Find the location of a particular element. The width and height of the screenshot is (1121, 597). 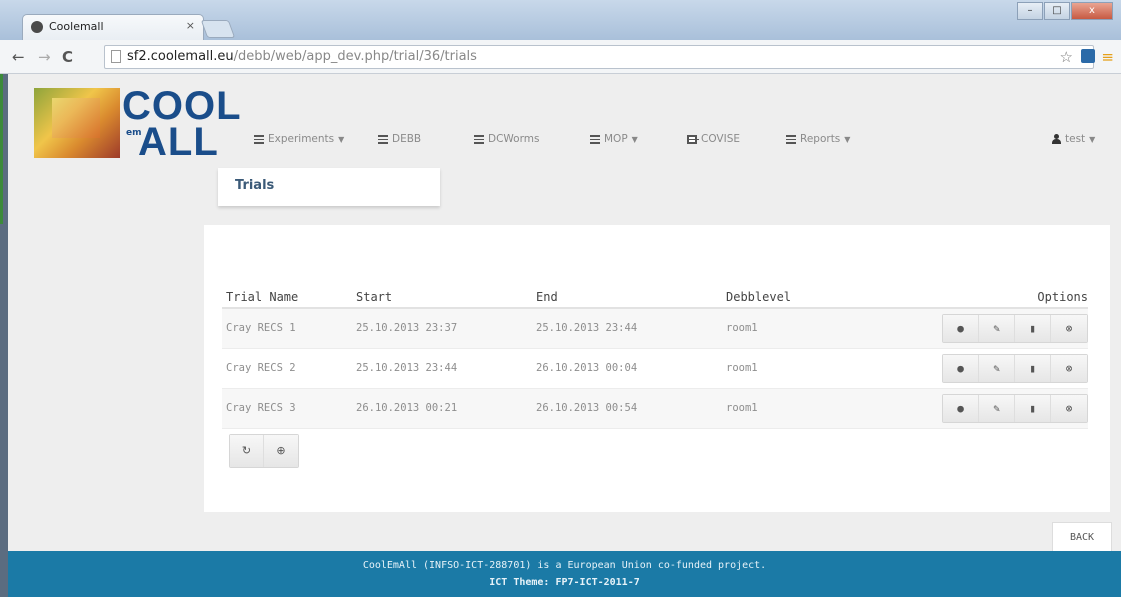

minimize-button: – is located at coordinates (1030, 11).